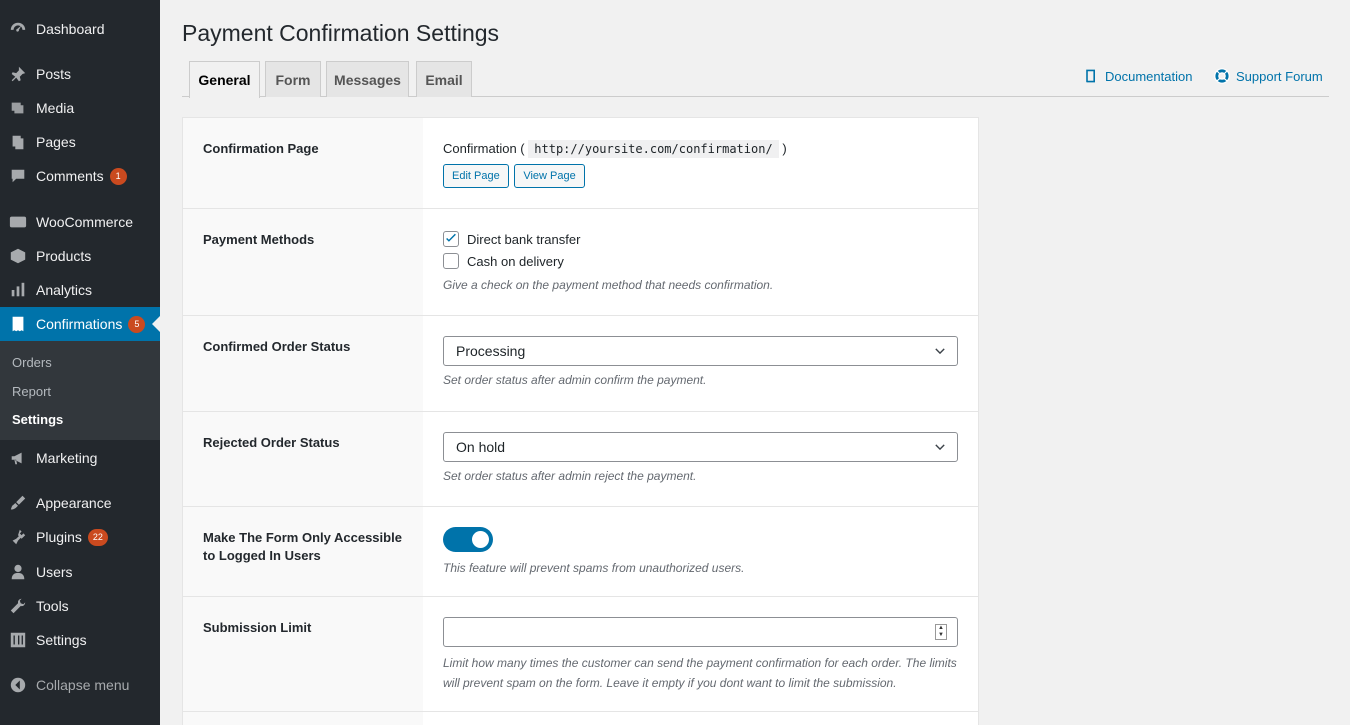 Image resolution: width=1350 pixels, height=725 pixels. Describe the element at coordinates (700, 239) in the screenshot. I see `direct-bank-transfer-checkbox: Direct bank transfer` at that location.